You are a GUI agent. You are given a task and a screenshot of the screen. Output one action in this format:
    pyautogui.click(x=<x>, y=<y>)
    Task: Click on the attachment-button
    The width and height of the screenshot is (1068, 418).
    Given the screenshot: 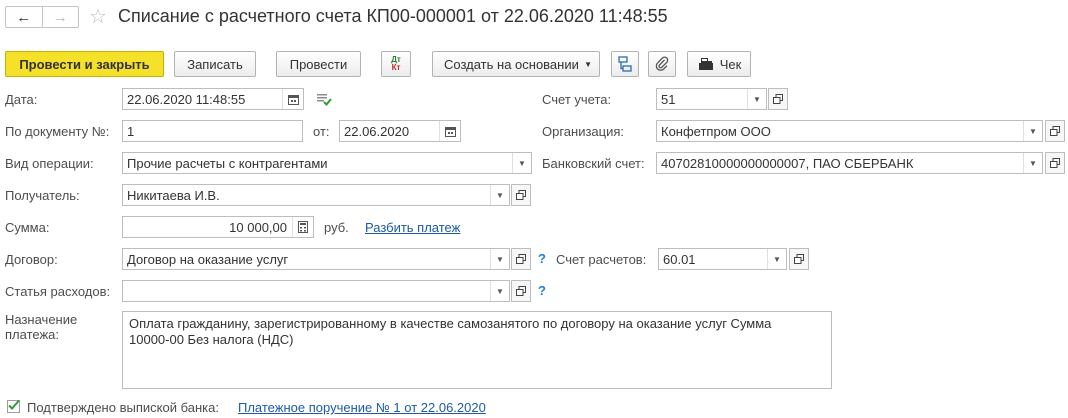 What is the action you would take?
    pyautogui.click(x=662, y=64)
    